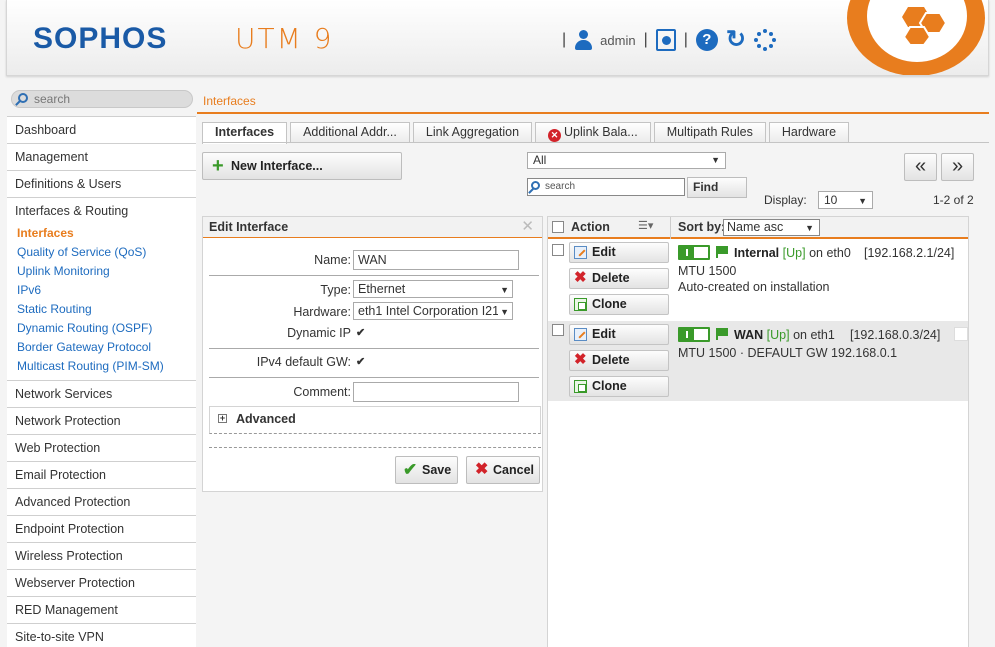  I want to click on refresh-icon: ↻, so click(736, 40).